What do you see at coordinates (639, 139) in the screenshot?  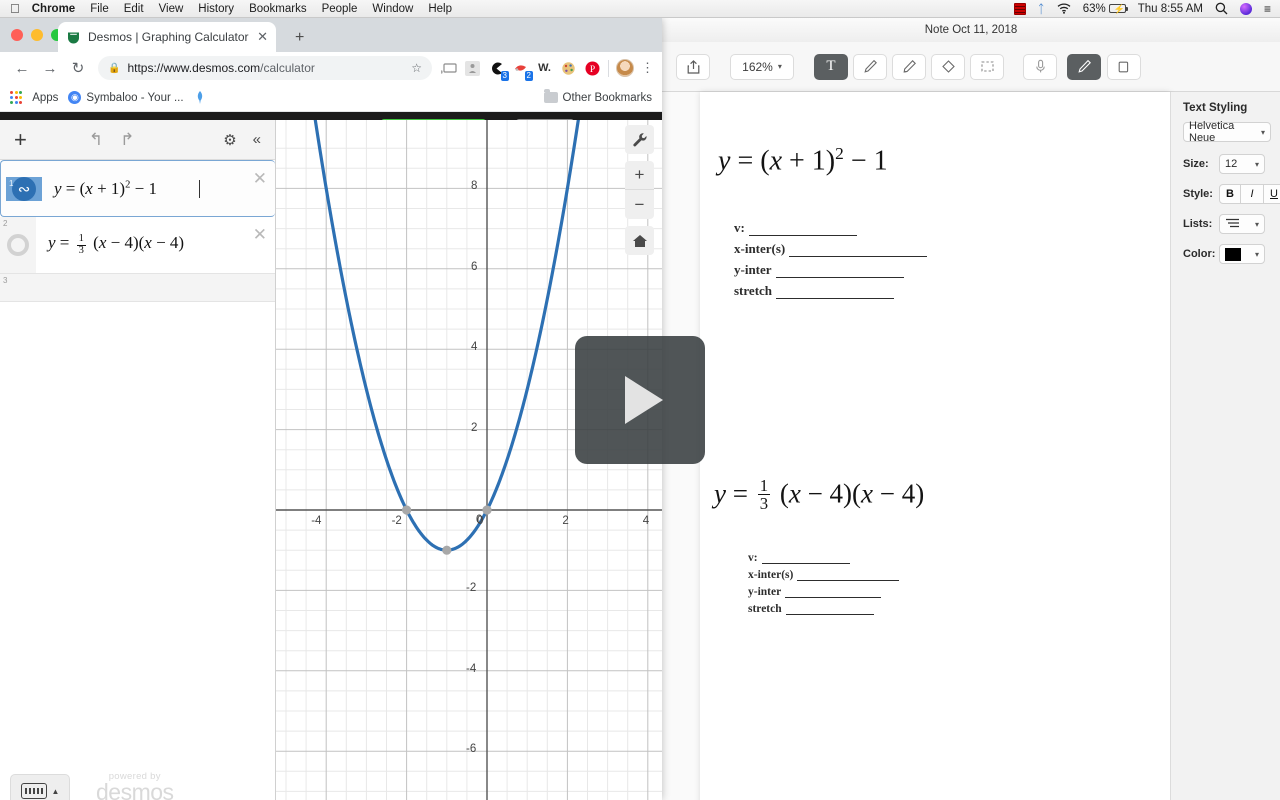 I see `wrench-icon` at bounding box center [639, 139].